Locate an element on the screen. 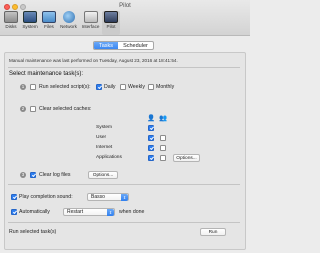  toolbar-interface: Interface is located at coordinates (90, 23).